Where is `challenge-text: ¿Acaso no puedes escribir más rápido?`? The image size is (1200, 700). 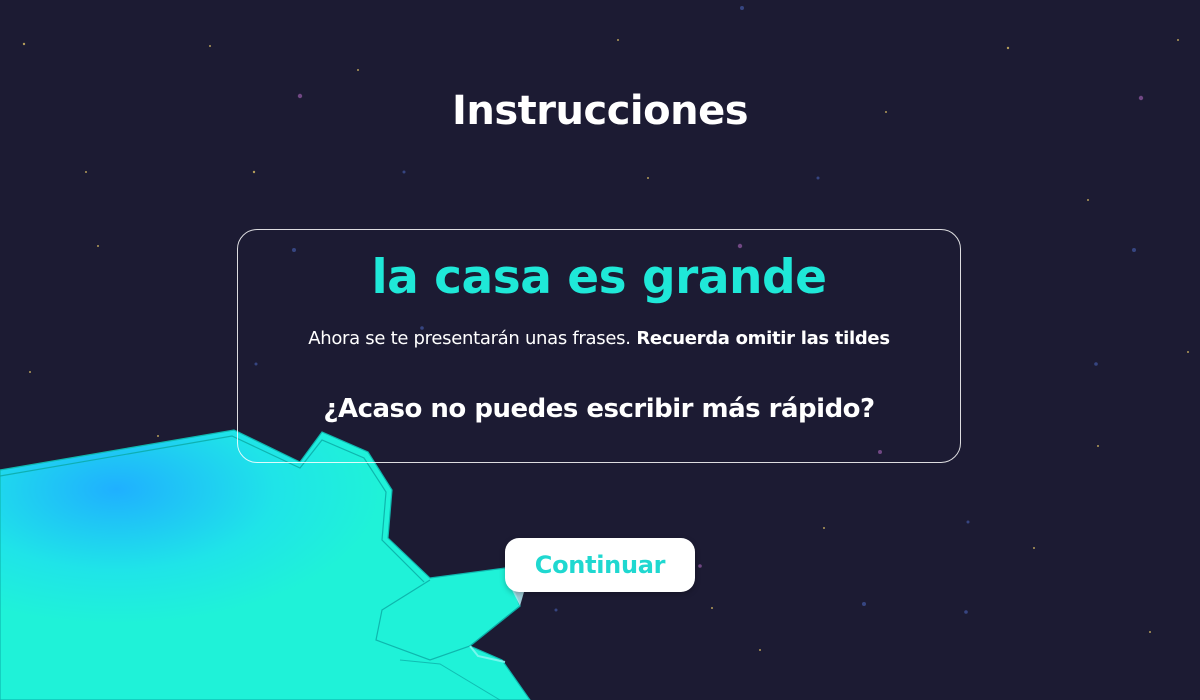
challenge-text: ¿Acaso no puedes escribir más rápido? is located at coordinates (599, 409).